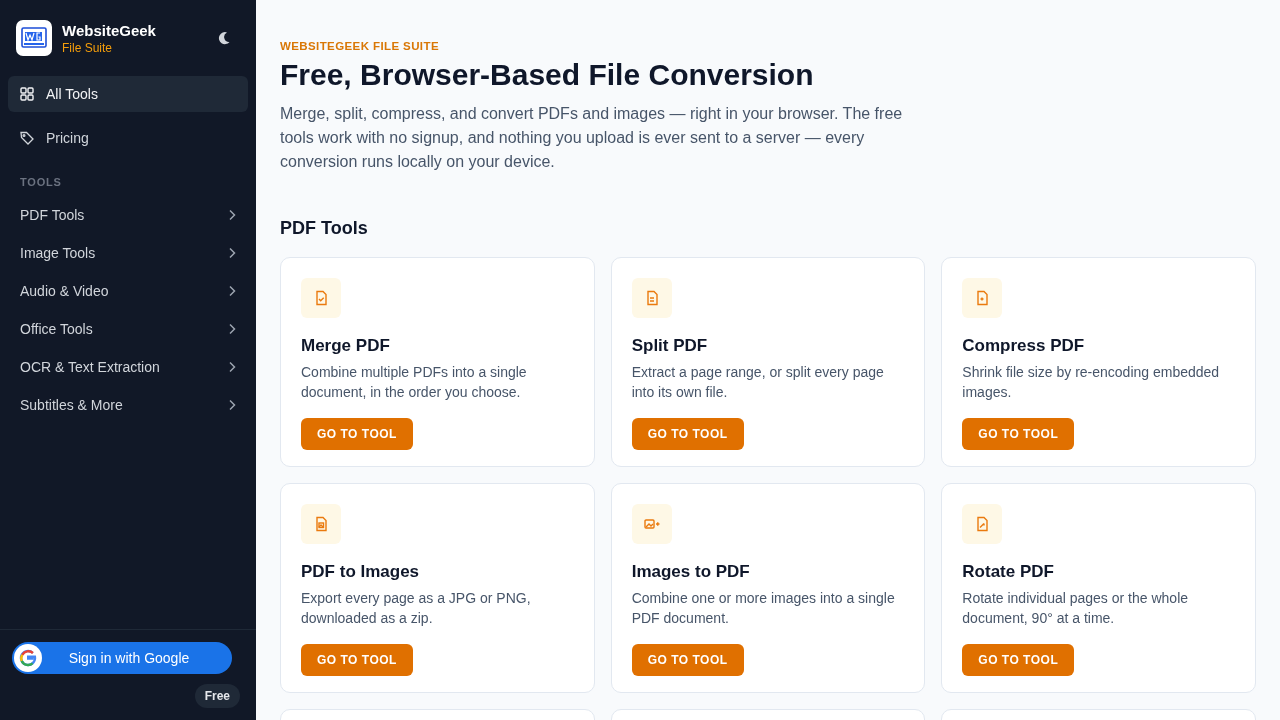 Image resolution: width=1280 pixels, height=720 pixels. Describe the element at coordinates (128, 367) in the screenshot. I see `tool-group-item: OCR & Text Extraction` at that location.